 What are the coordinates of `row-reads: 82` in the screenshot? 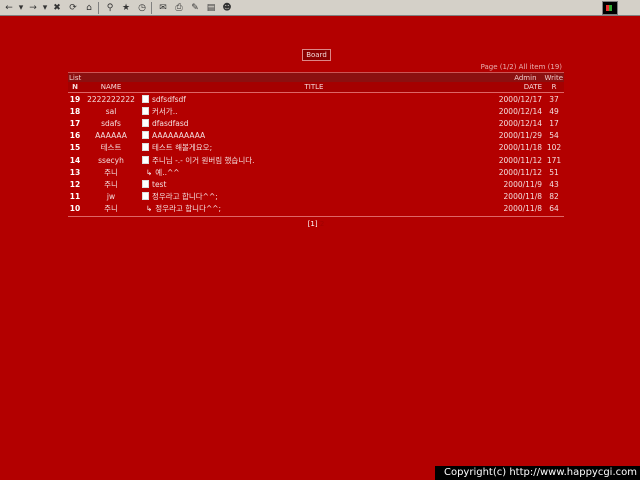 It's located at (554, 197).